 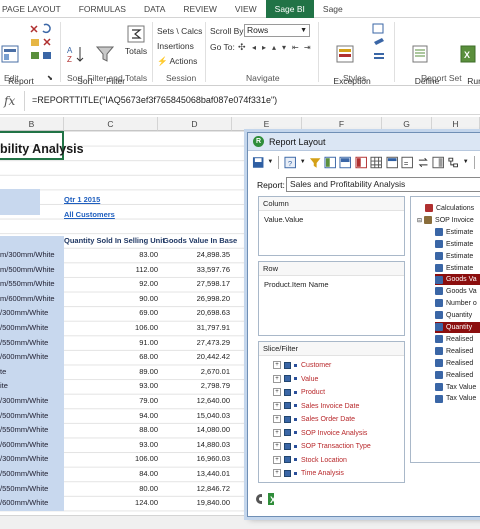 I want to click on swap-icon, so click(x=423, y=162).